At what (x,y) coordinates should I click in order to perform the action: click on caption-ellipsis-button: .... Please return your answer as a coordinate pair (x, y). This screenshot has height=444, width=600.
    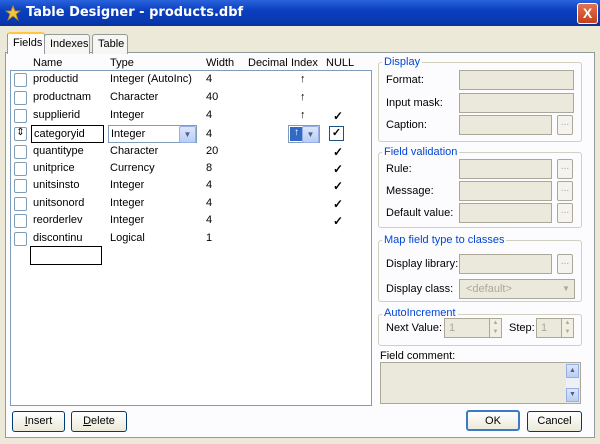
    Looking at the image, I should click on (565, 125).